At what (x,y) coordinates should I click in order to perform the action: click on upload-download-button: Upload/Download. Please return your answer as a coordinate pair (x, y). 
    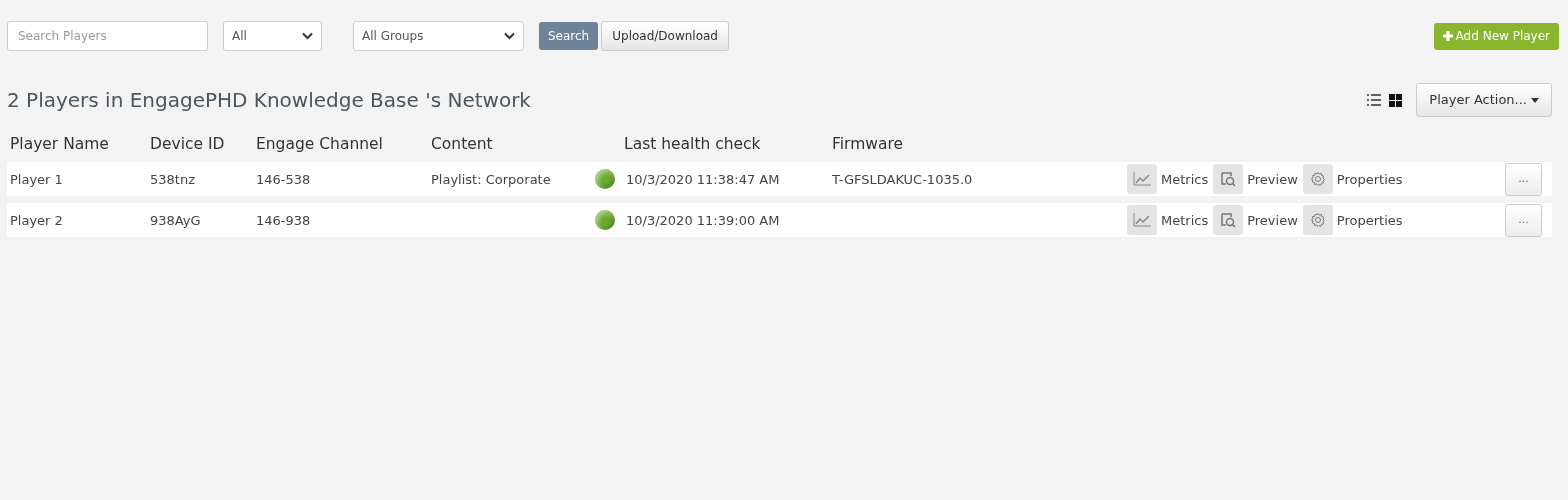
    Looking at the image, I should click on (665, 36).